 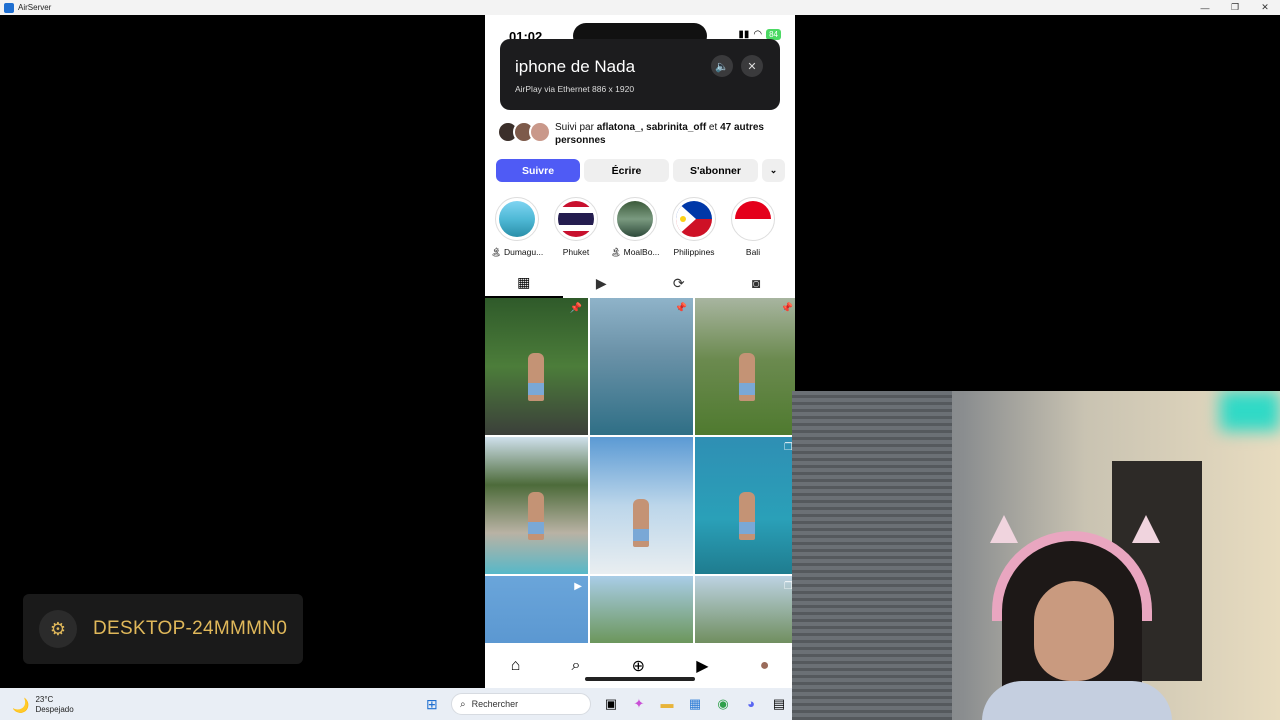 I want to click on subscribe-button: S'abonner, so click(x=715, y=170).